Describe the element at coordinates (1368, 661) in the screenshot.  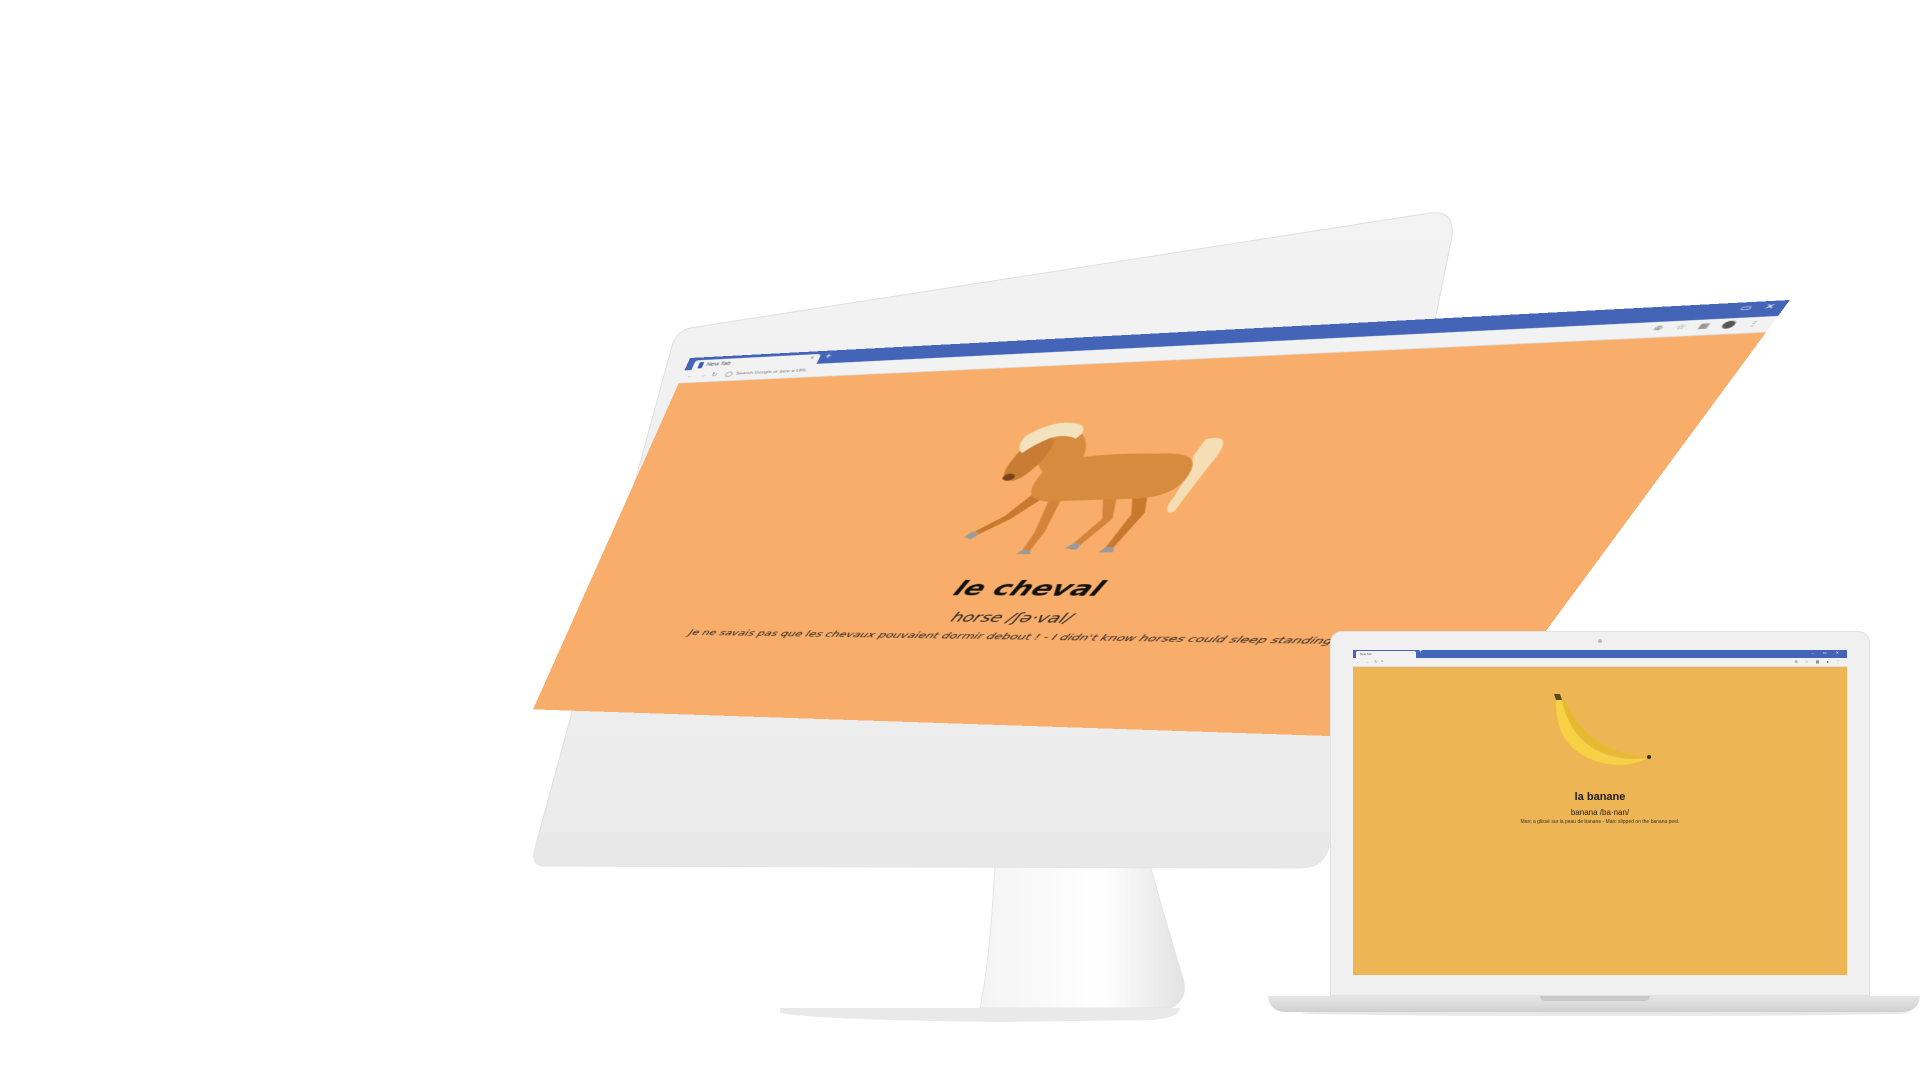
I see `laptop-nav-buttons: ← → ↻` at that location.